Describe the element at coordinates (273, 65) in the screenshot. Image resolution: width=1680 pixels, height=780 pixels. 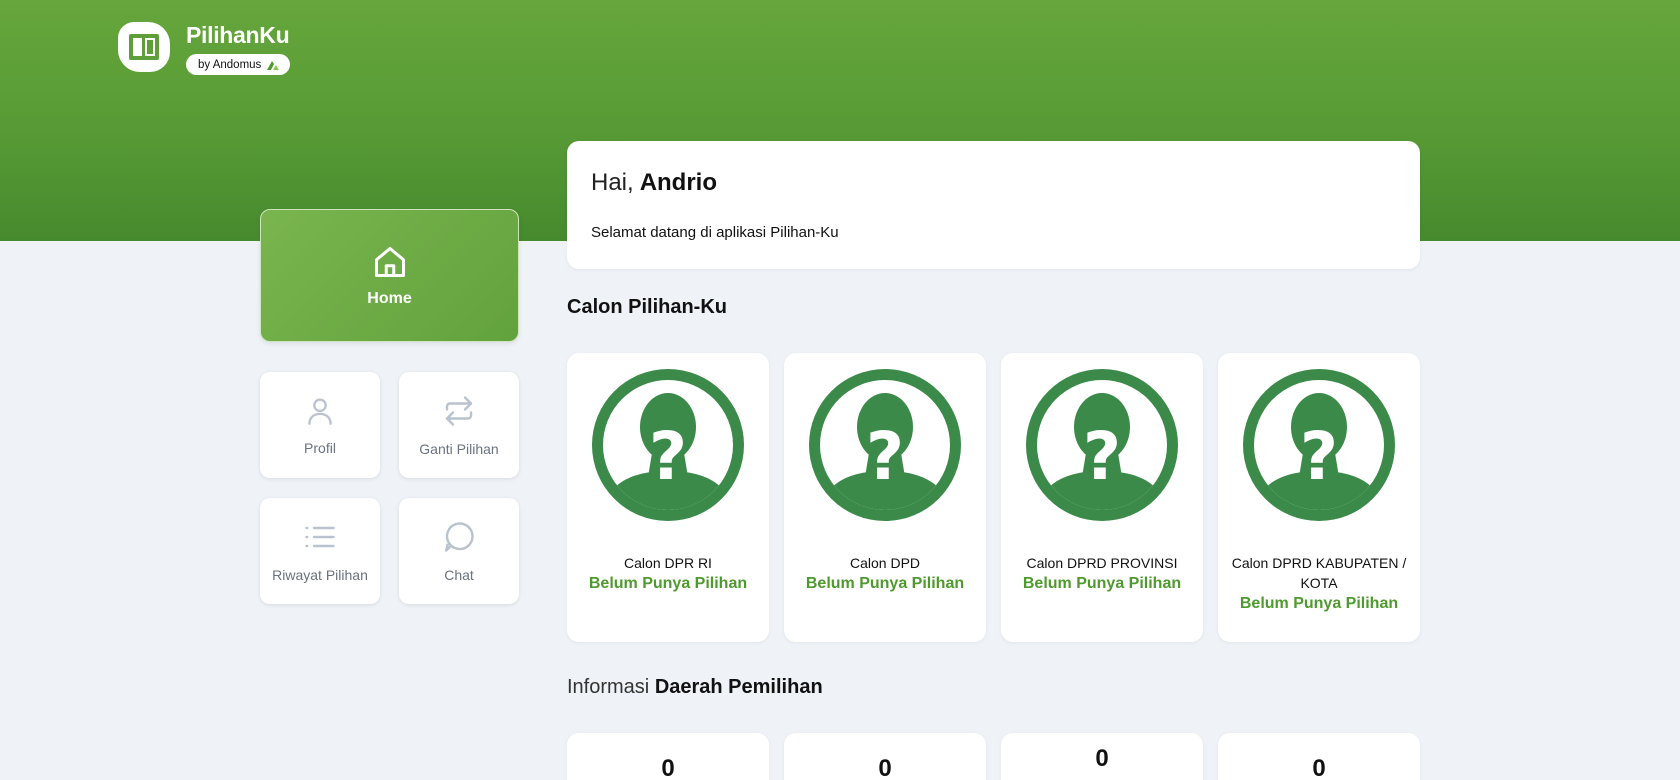
I see `andomus-icon` at that location.